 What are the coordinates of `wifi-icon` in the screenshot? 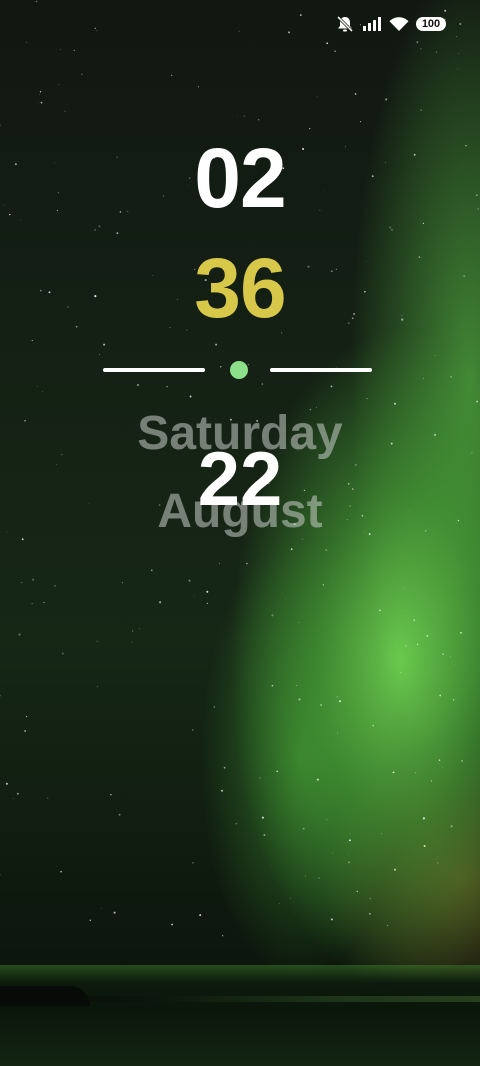 It's located at (399, 24).